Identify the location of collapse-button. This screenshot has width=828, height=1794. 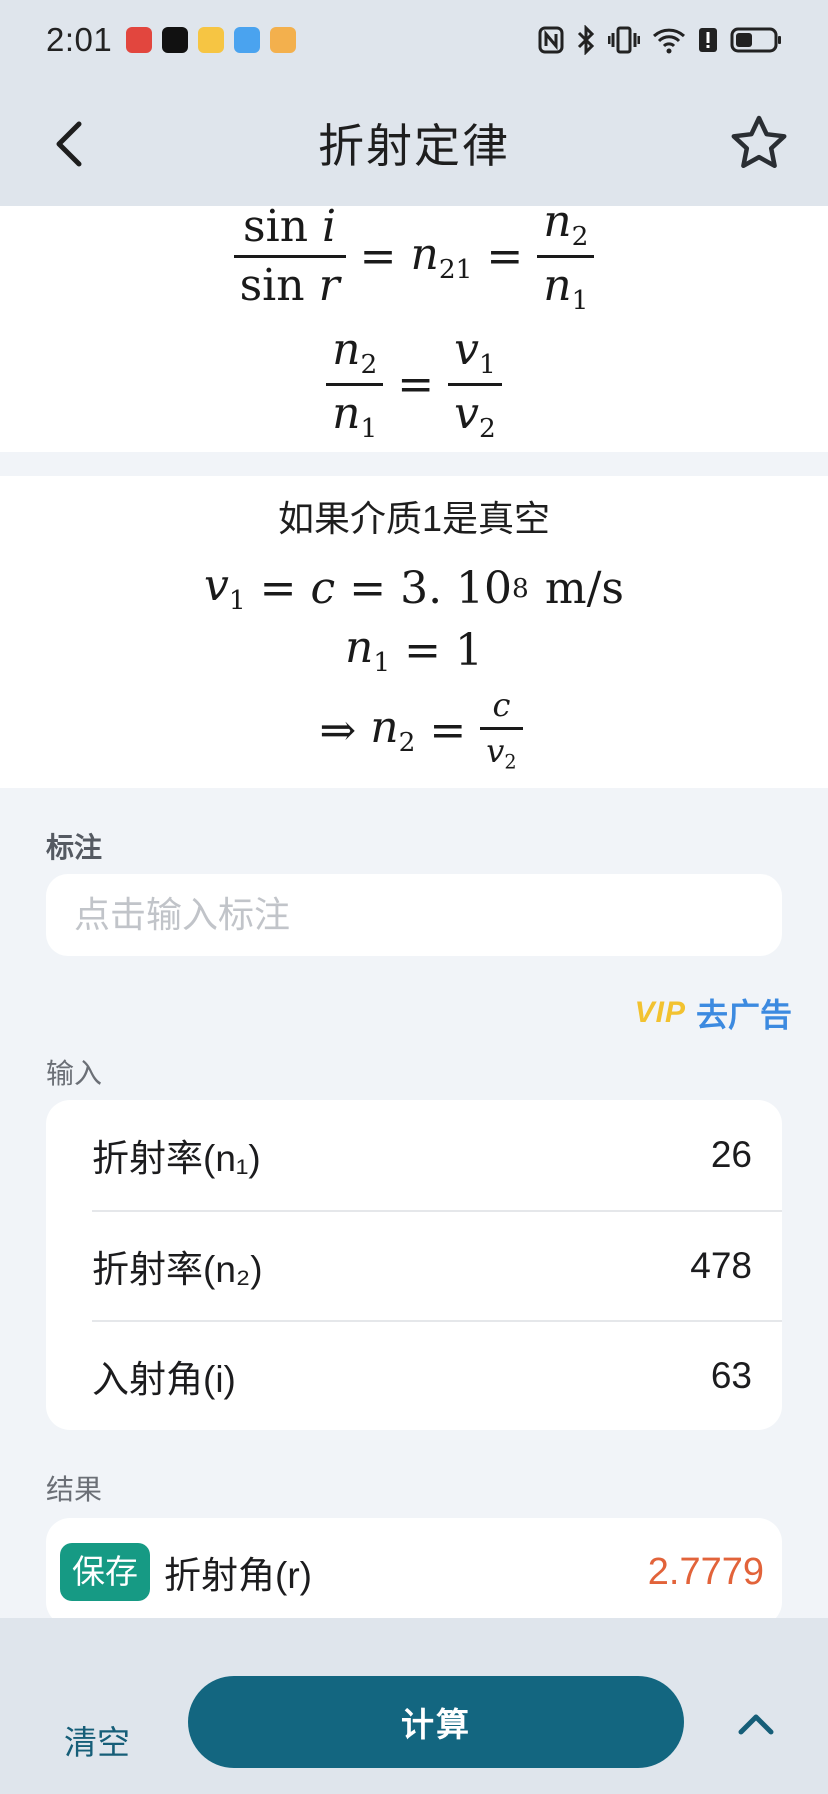
(756, 1724).